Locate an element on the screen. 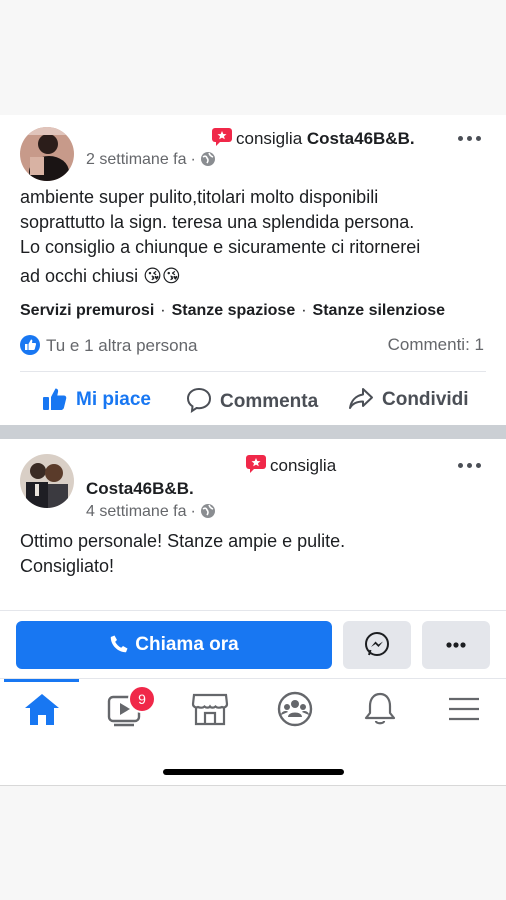 The image size is (506, 900). active-tab-indicator is located at coordinates (41, 680).